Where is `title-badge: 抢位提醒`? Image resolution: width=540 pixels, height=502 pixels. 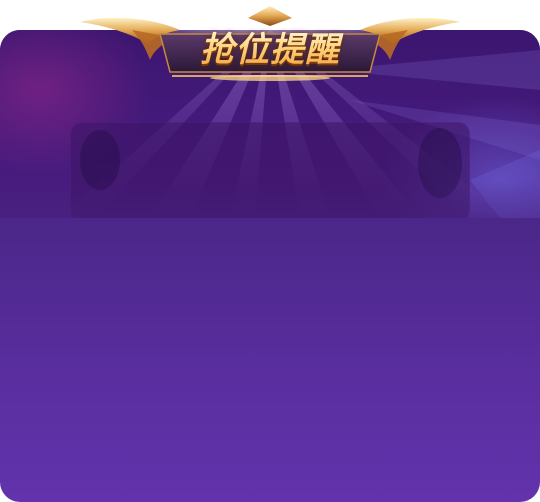 title-badge: 抢位提醒 is located at coordinates (270, 46).